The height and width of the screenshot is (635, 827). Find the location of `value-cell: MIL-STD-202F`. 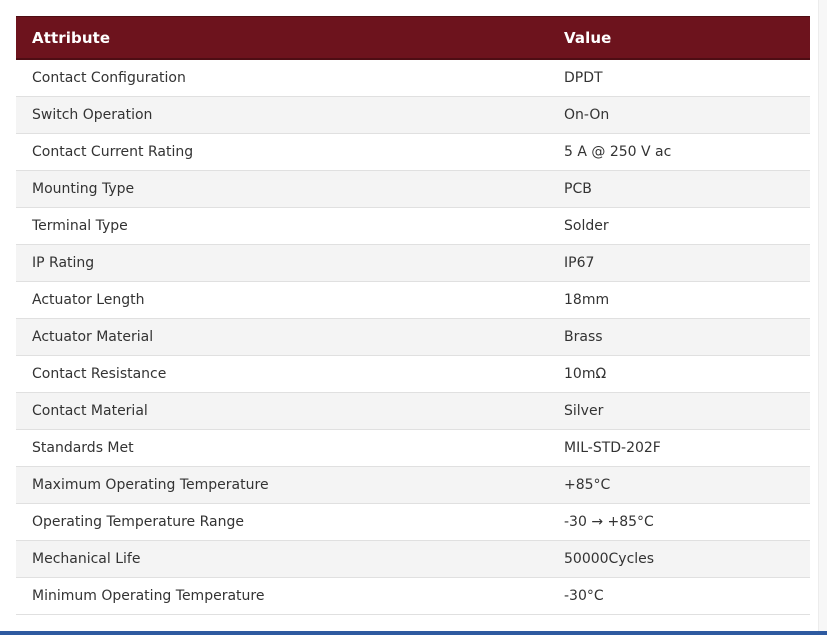

value-cell: MIL-STD-202F is located at coordinates (679, 448).